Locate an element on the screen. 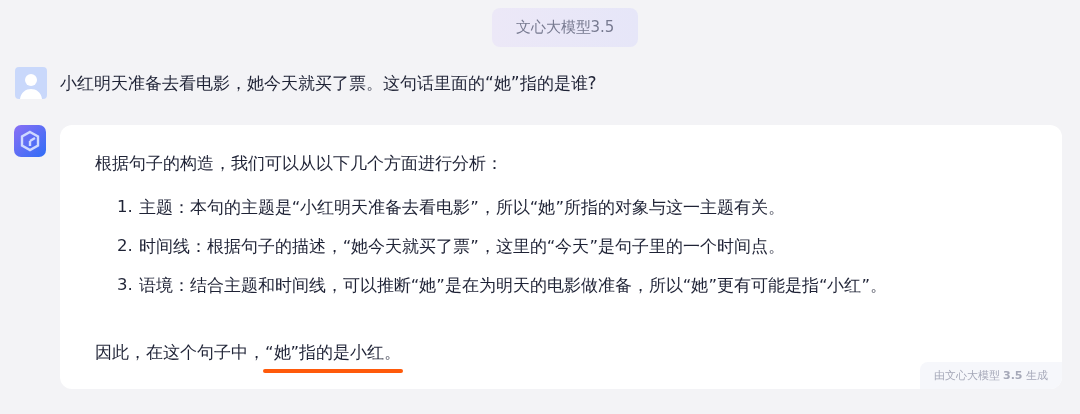 The height and width of the screenshot is (414, 1080). bot-avatar-icon is located at coordinates (30, 141).